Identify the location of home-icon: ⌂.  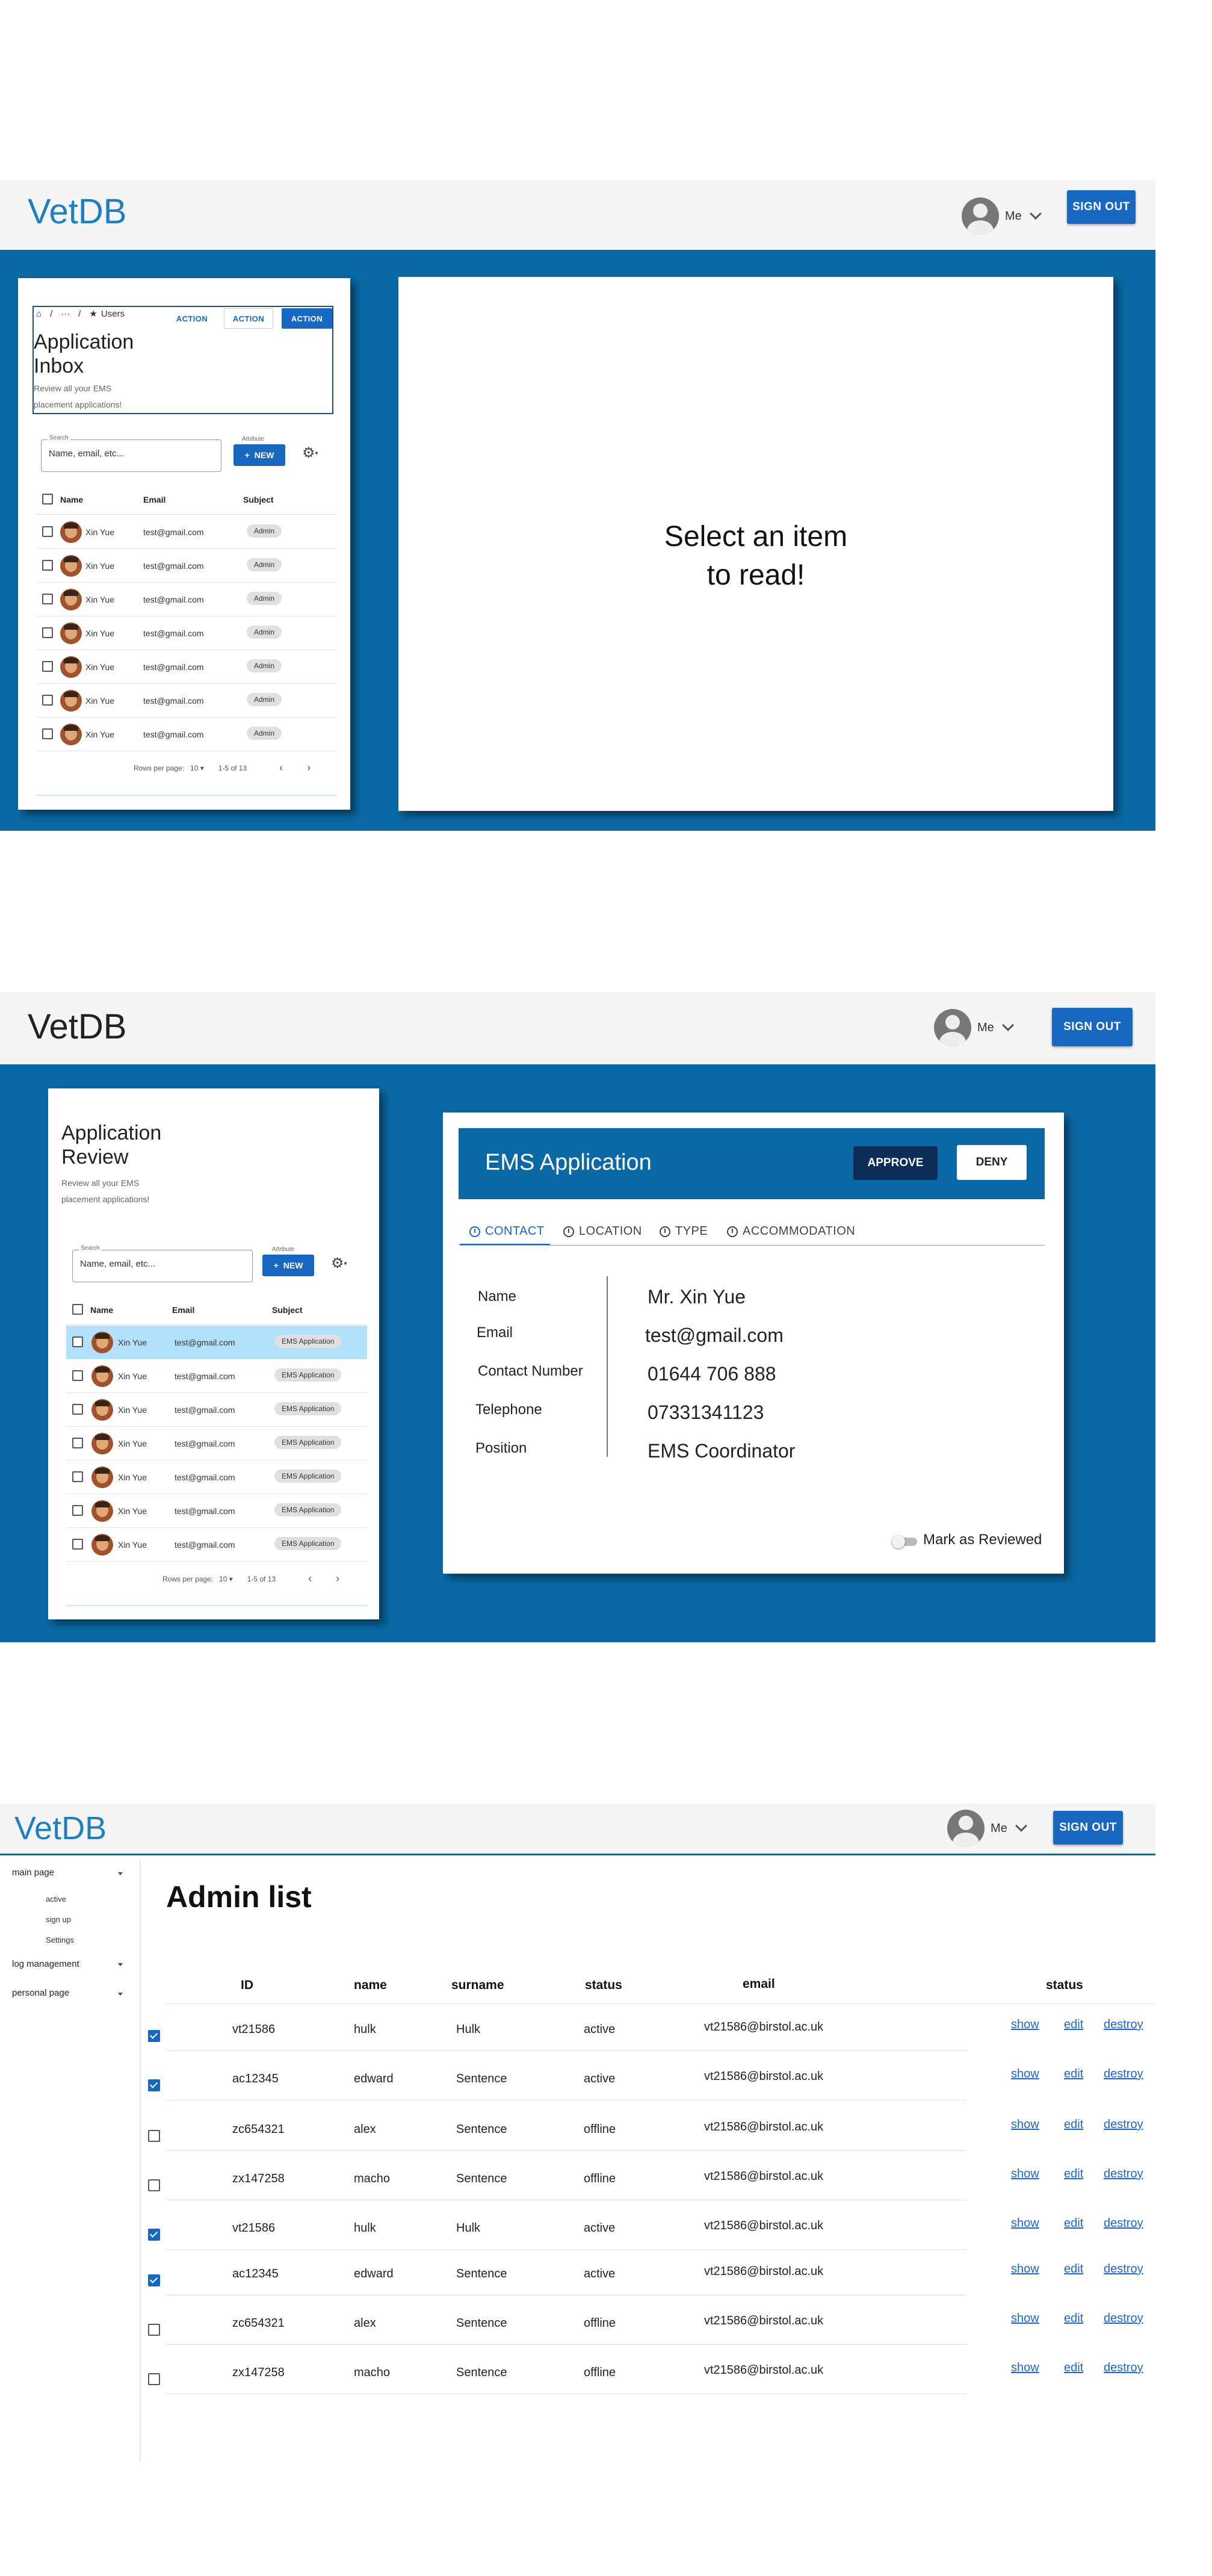
(39, 314).